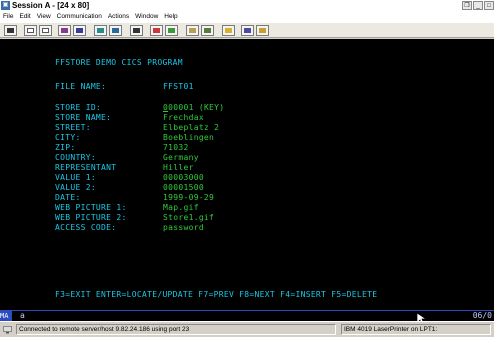 This screenshot has width=494, height=337. What do you see at coordinates (178, 168) in the screenshot?
I see `representant-field: Hiller` at bounding box center [178, 168].